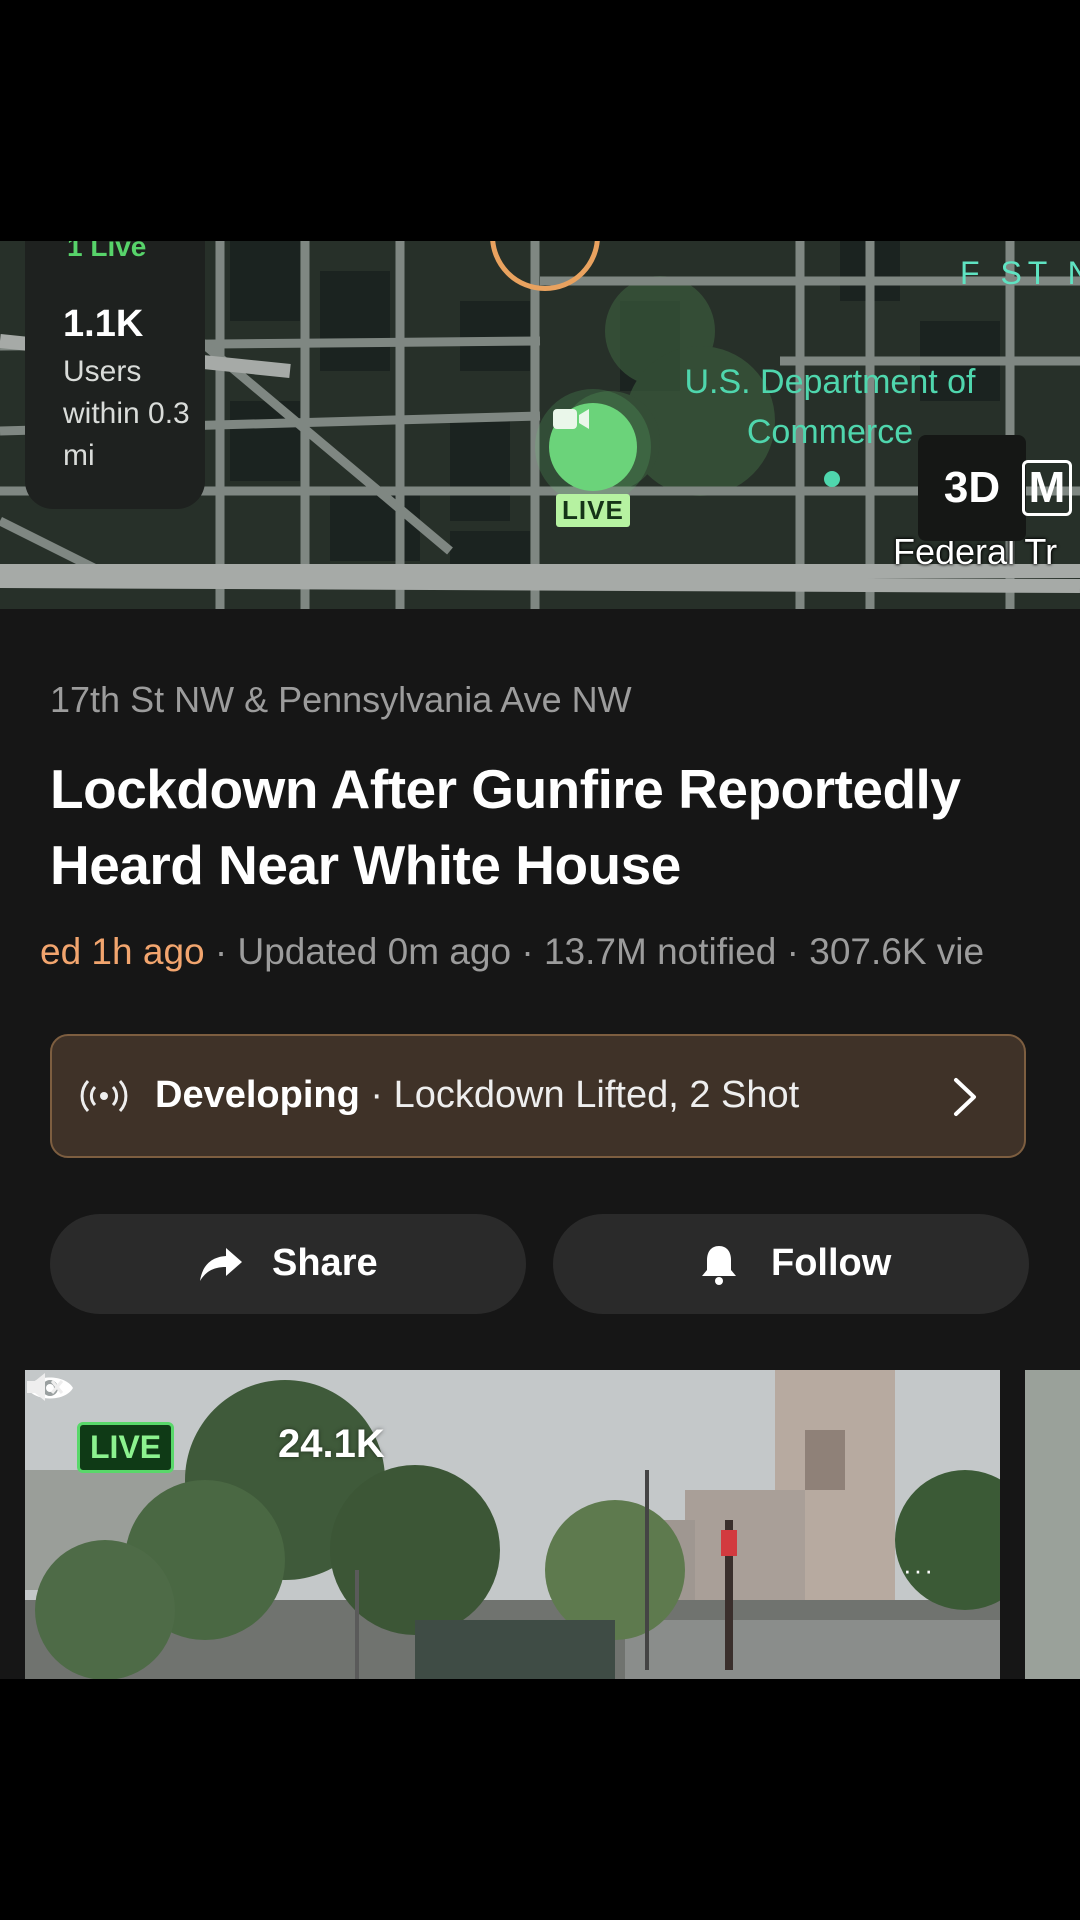 The image size is (1080, 1920). What do you see at coordinates (122, 951) in the screenshot?
I see `meta-started: ed 1h ago` at bounding box center [122, 951].